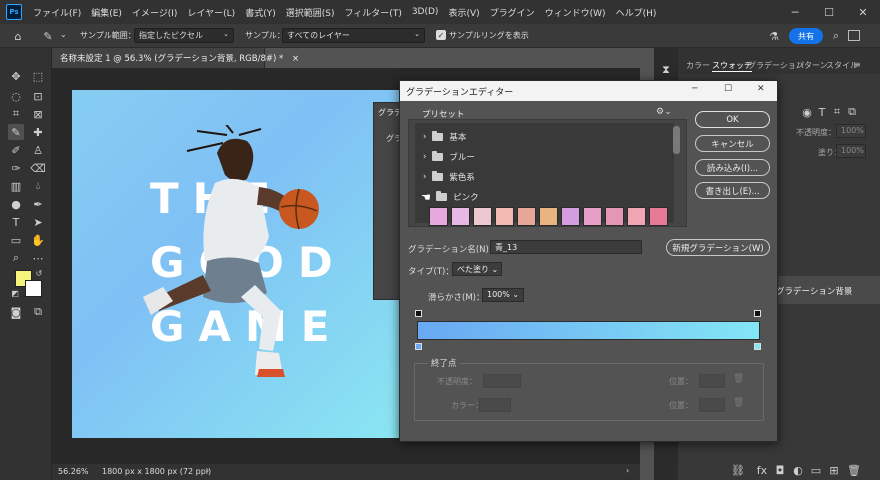 The height and width of the screenshot is (480, 880). What do you see at coordinates (812, 65) in the screenshot?
I see `tab-patterns: パターン` at bounding box center [812, 65].